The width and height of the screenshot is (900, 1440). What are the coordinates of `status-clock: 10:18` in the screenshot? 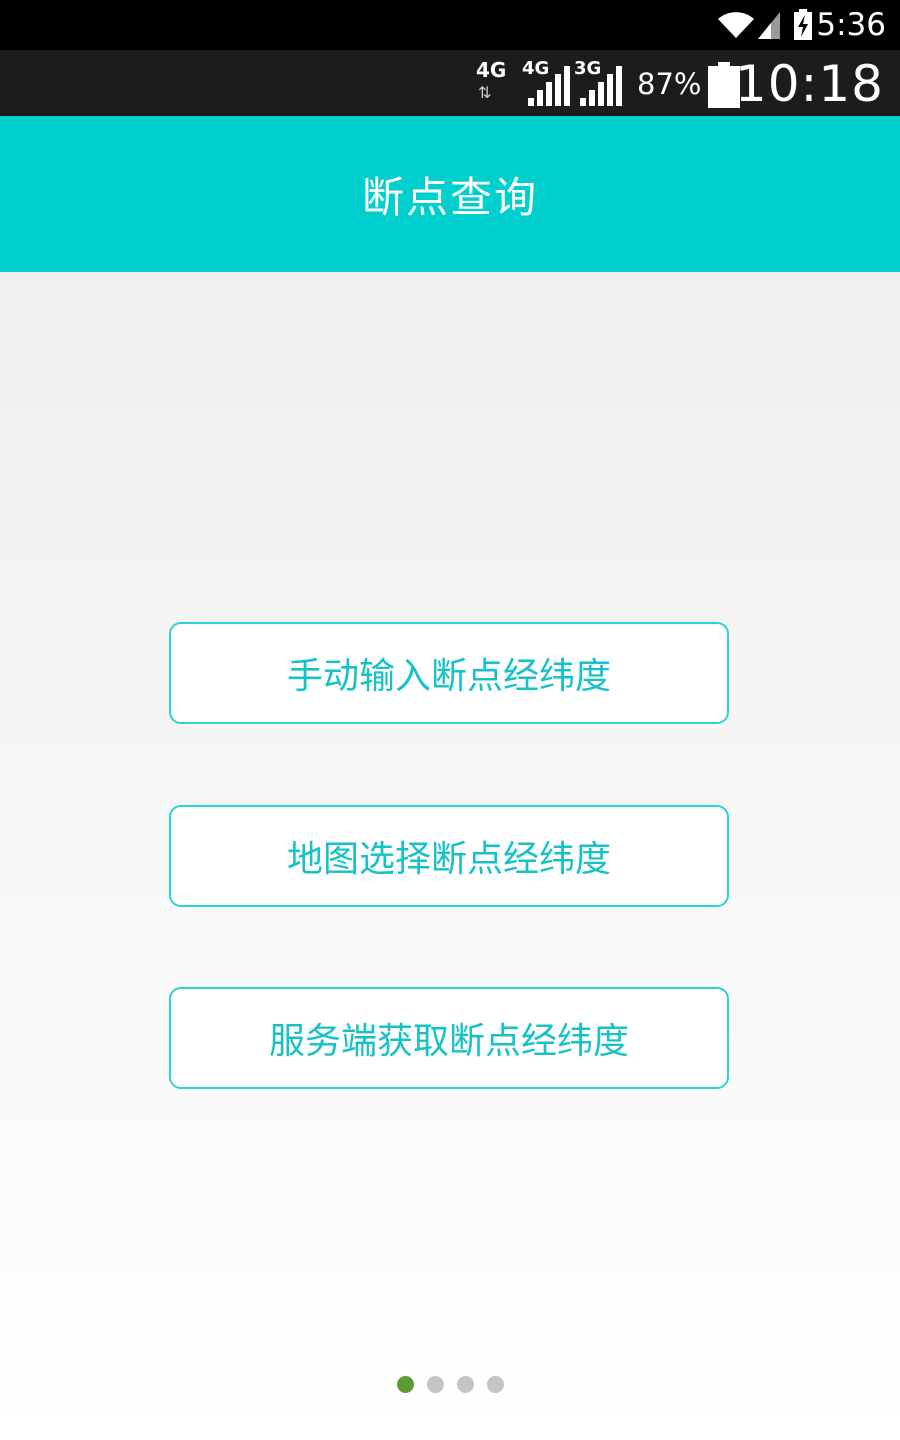 It's located at (809, 84).